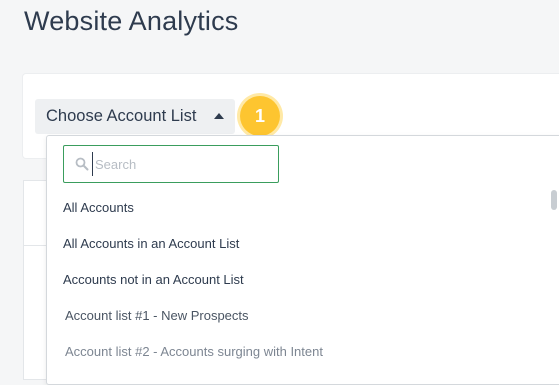 The width and height of the screenshot is (559, 385). Describe the element at coordinates (298, 316) in the screenshot. I see `option-account-list-1: Account list #1 - New Prospects` at that location.